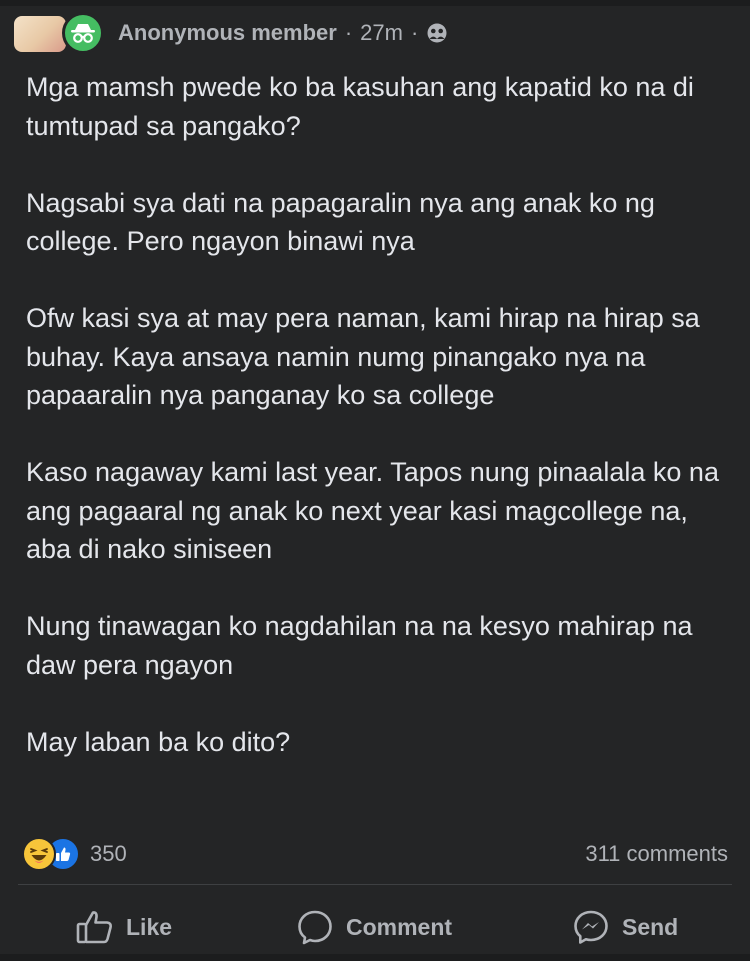 The image size is (750, 961). What do you see at coordinates (74, 854) in the screenshot?
I see `reactions-summary: 350` at bounding box center [74, 854].